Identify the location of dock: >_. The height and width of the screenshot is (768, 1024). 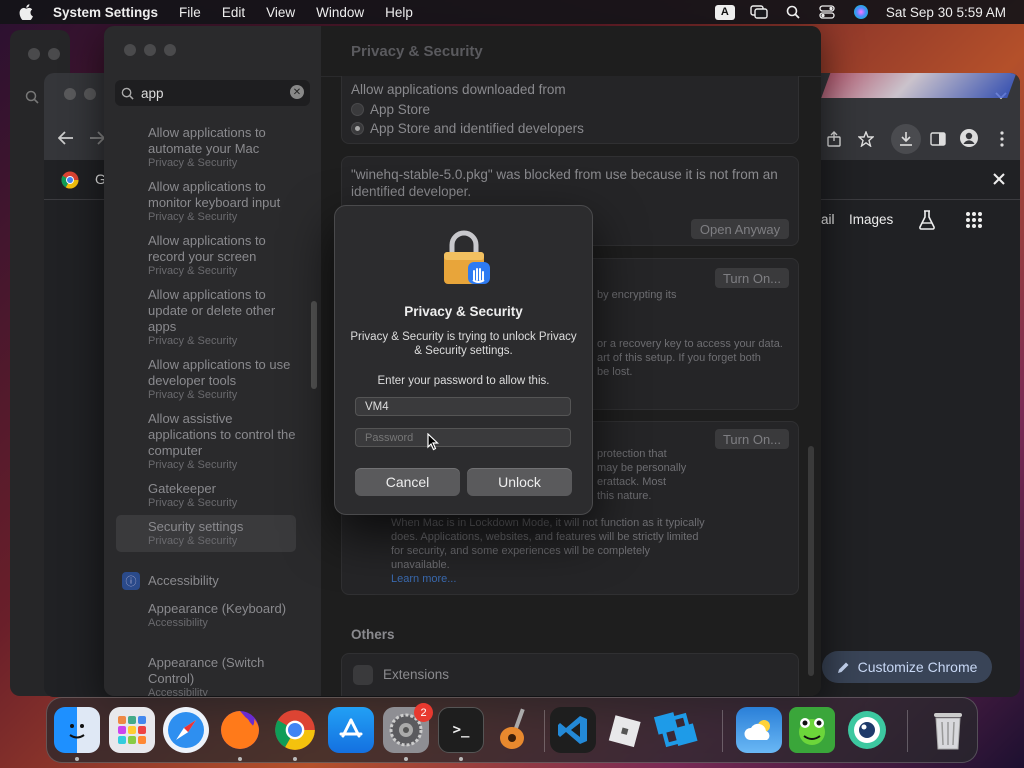
(512, 730).